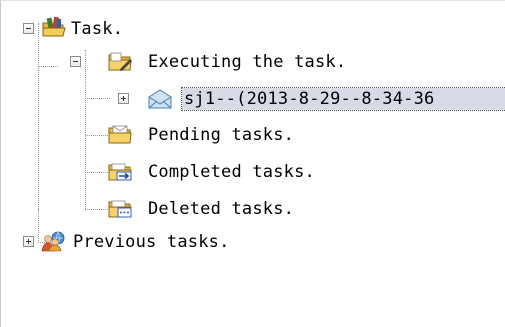  What do you see at coordinates (221, 209) in the screenshot?
I see `tree-node-label: Deleted tasks.` at bounding box center [221, 209].